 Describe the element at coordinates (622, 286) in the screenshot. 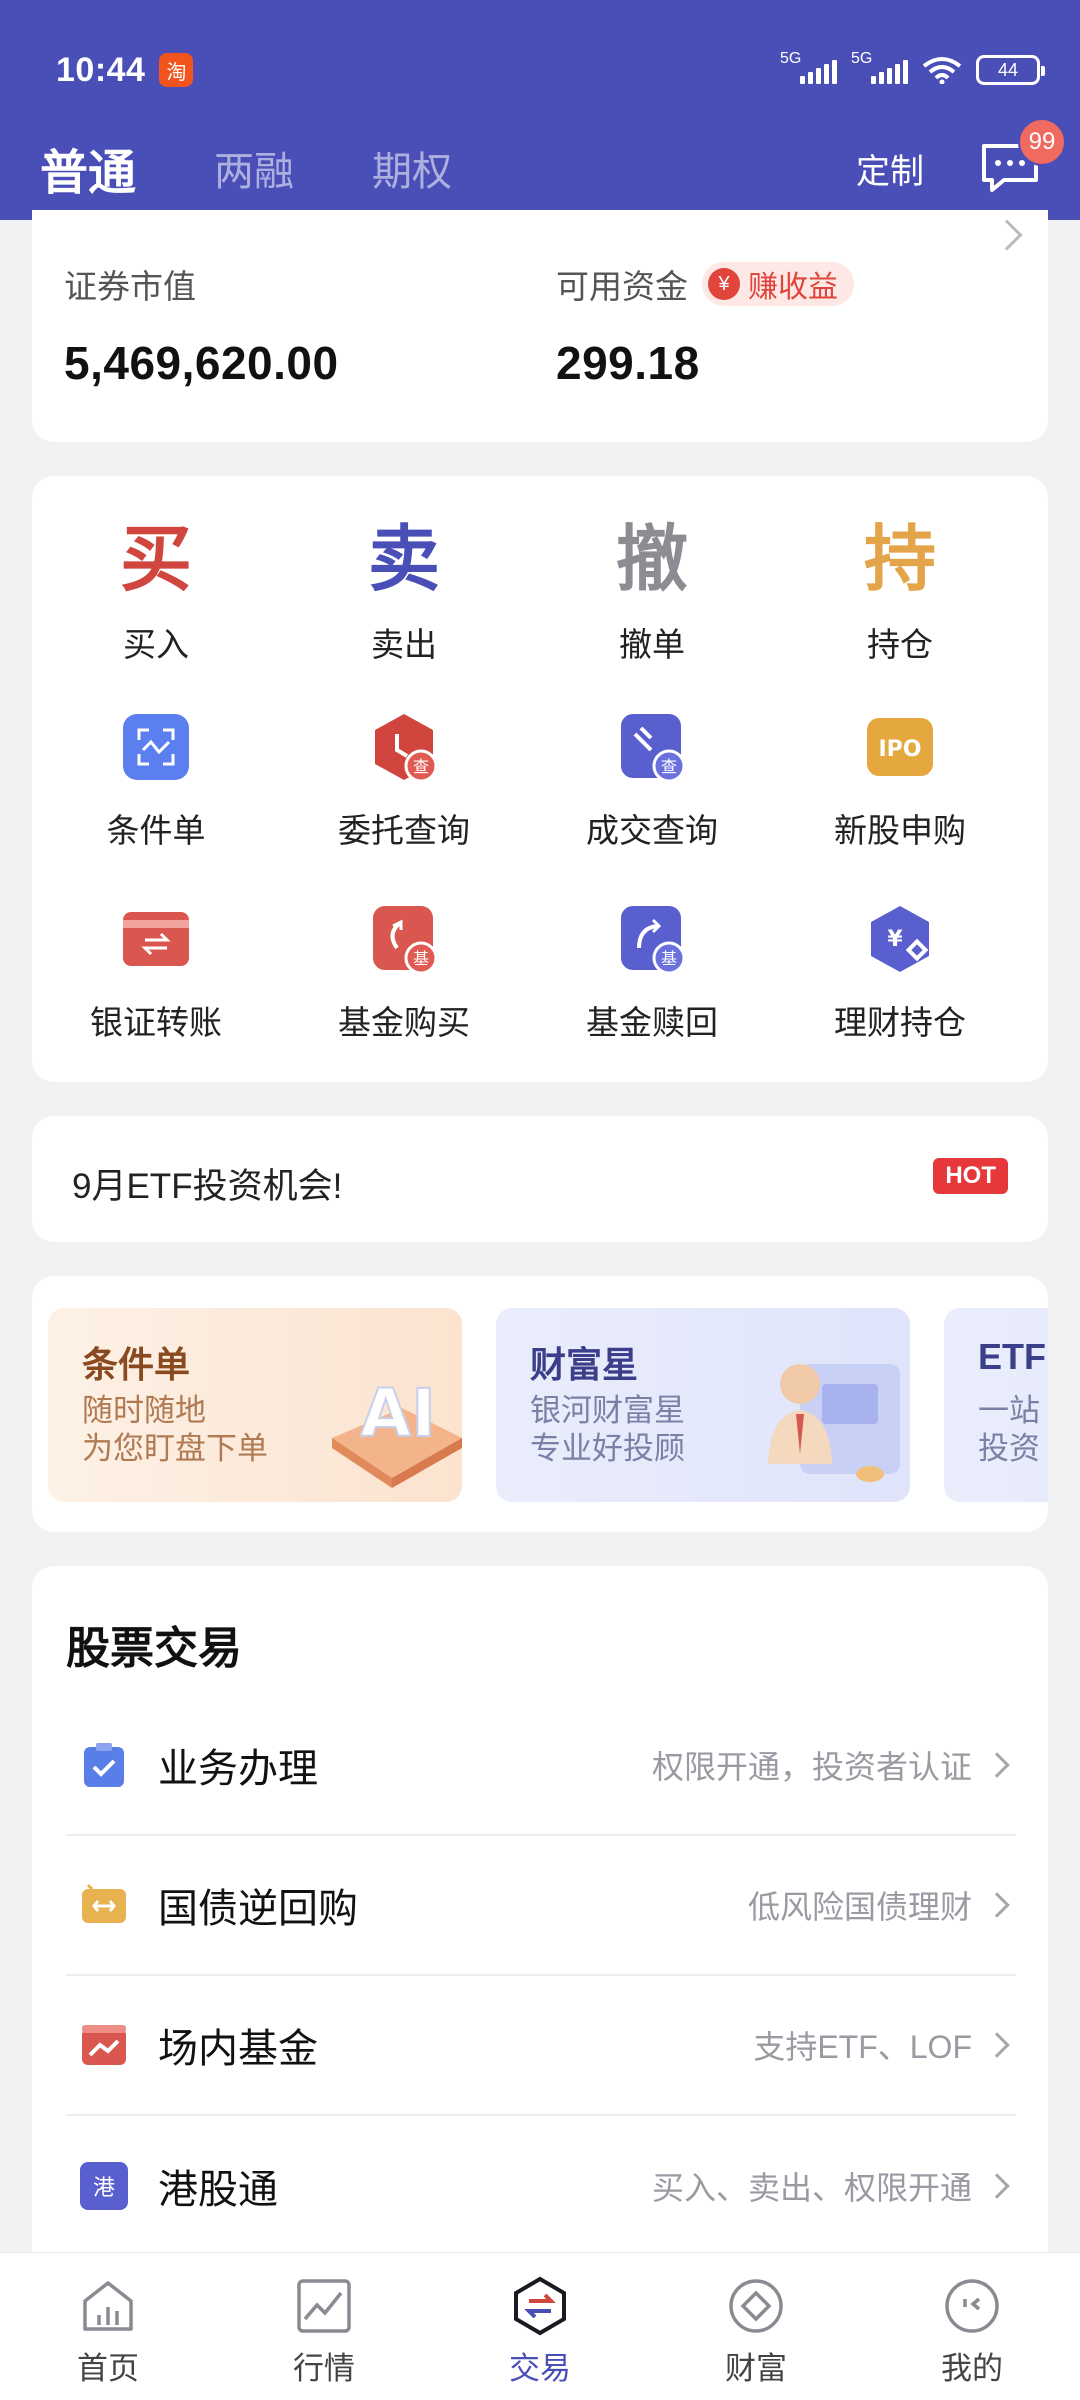

I see `available-funds-label: 可用资金` at that location.